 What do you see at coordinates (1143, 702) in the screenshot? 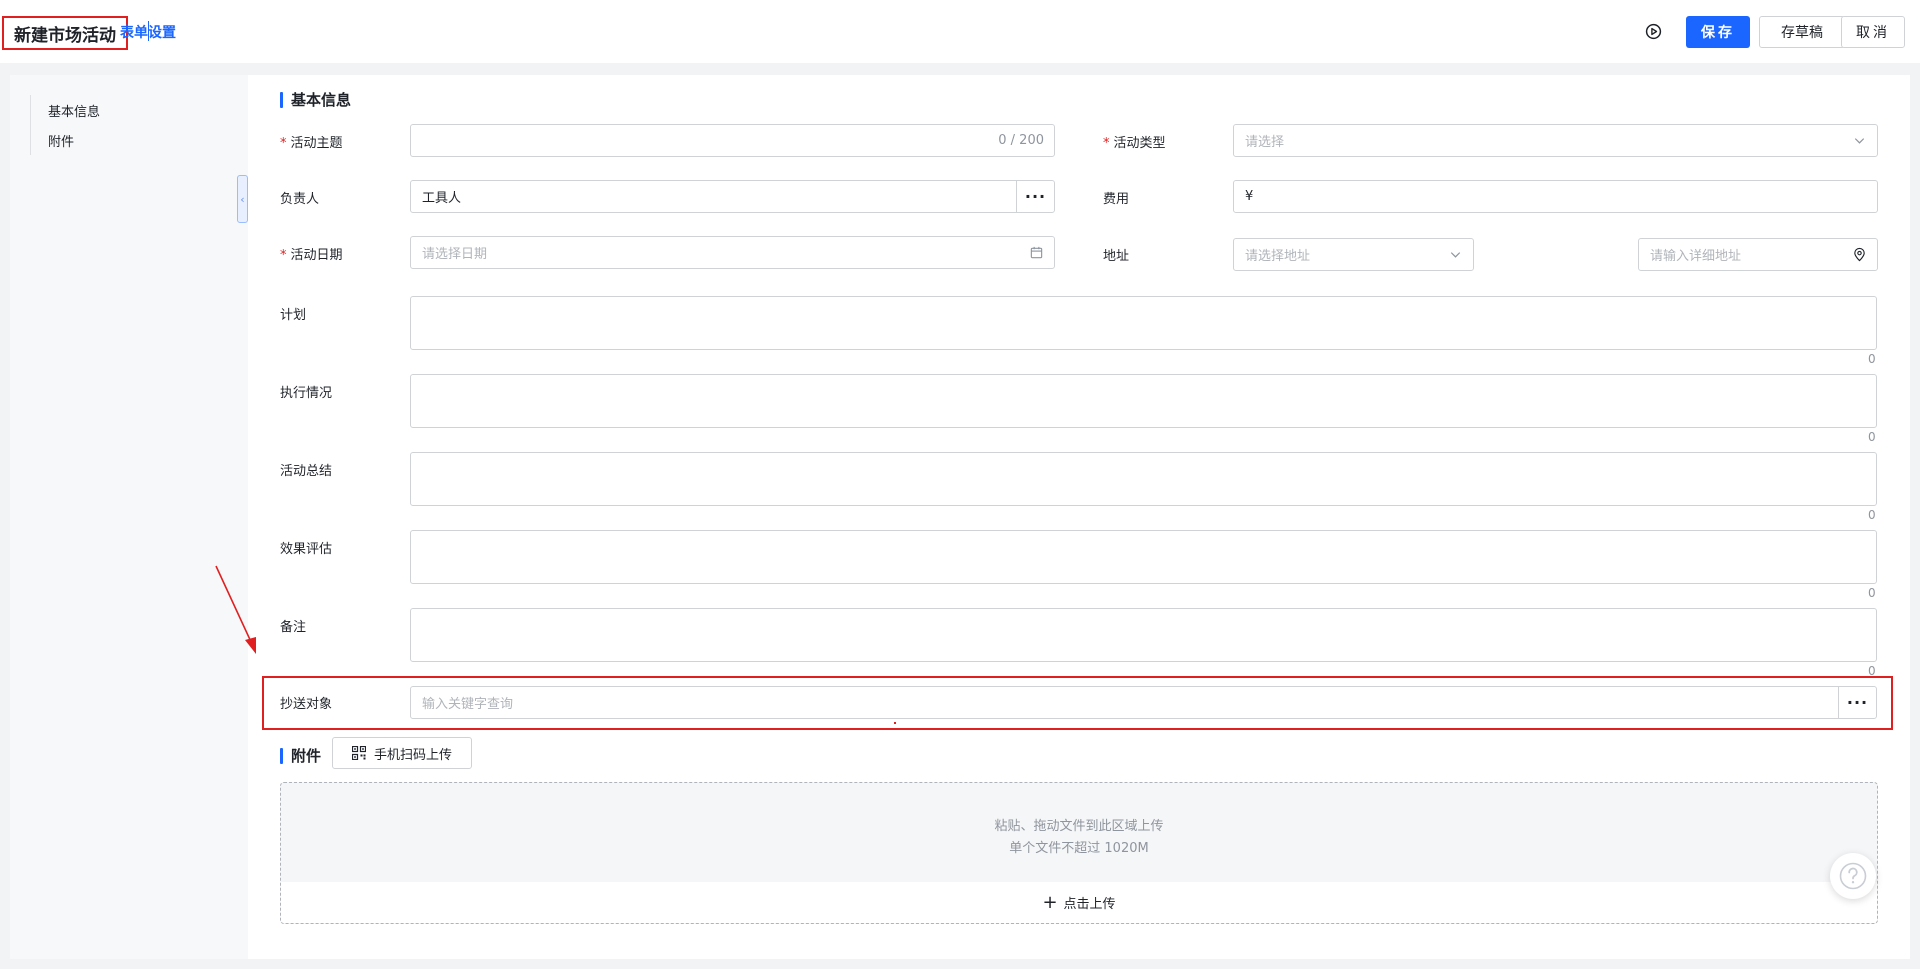
I see `cc-search-input: 输入关键字查询 ···` at bounding box center [1143, 702].